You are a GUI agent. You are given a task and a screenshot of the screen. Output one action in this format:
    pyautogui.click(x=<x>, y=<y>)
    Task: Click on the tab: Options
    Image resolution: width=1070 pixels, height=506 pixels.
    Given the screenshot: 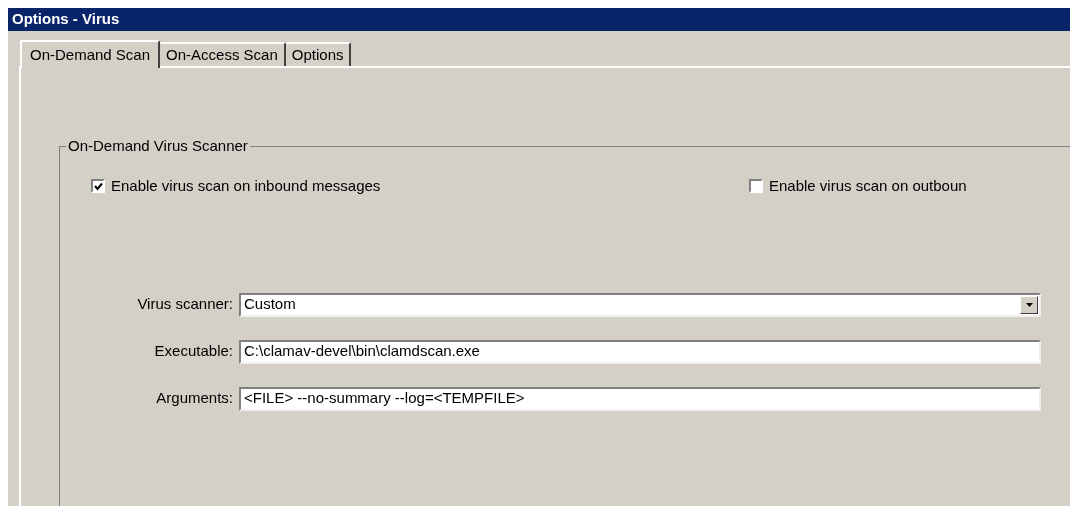 What is the action you would take?
    pyautogui.click(x=318, y=54)
    